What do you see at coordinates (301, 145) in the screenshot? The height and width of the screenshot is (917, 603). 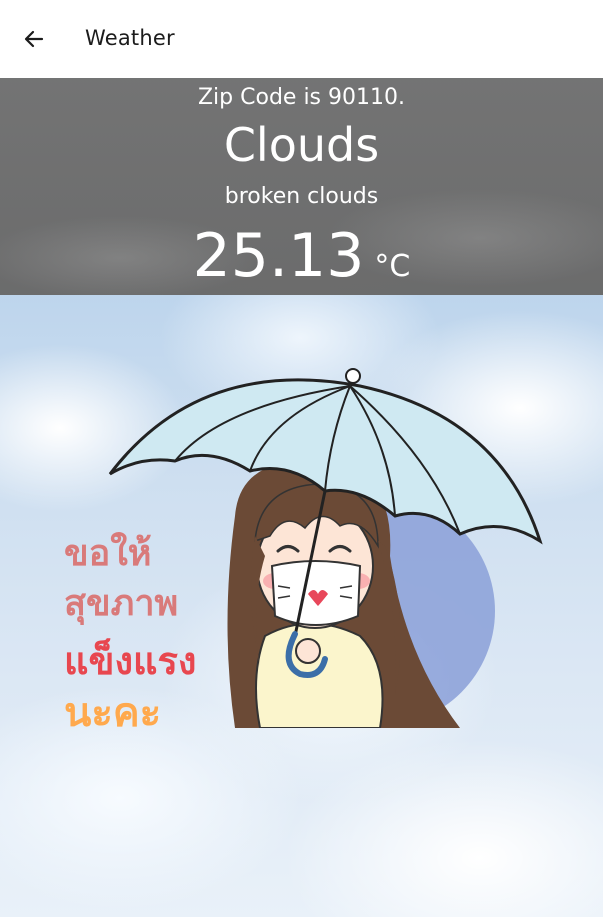 I see `weather-condition: Clouds` at bounding box center [301, 145].